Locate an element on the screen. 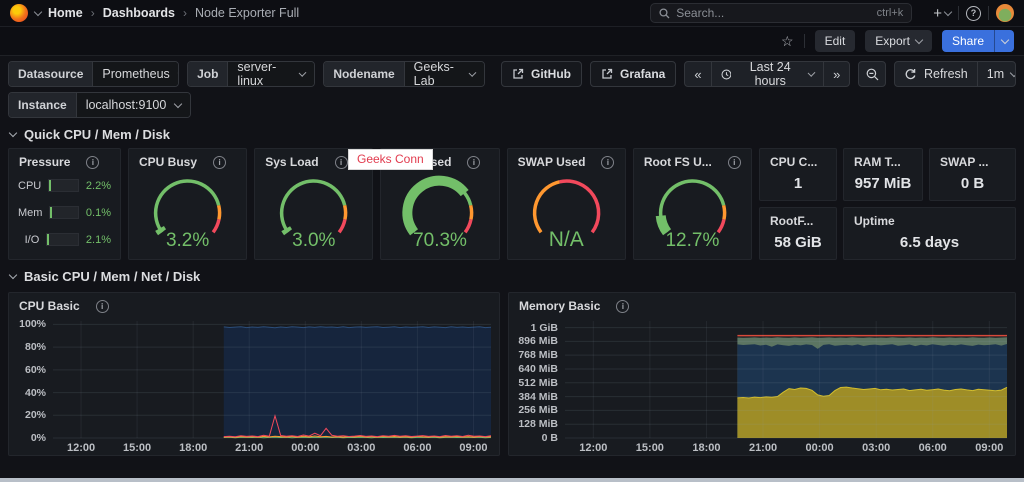 The image size is (1024, 482). favorite-star-icon: ☆ is located at coordinates (787, 41).